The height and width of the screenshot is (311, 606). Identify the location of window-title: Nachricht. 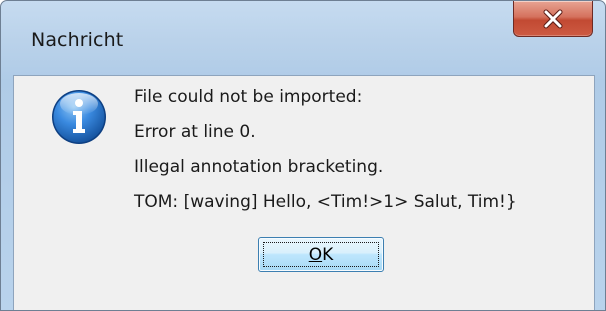
(77, 40).